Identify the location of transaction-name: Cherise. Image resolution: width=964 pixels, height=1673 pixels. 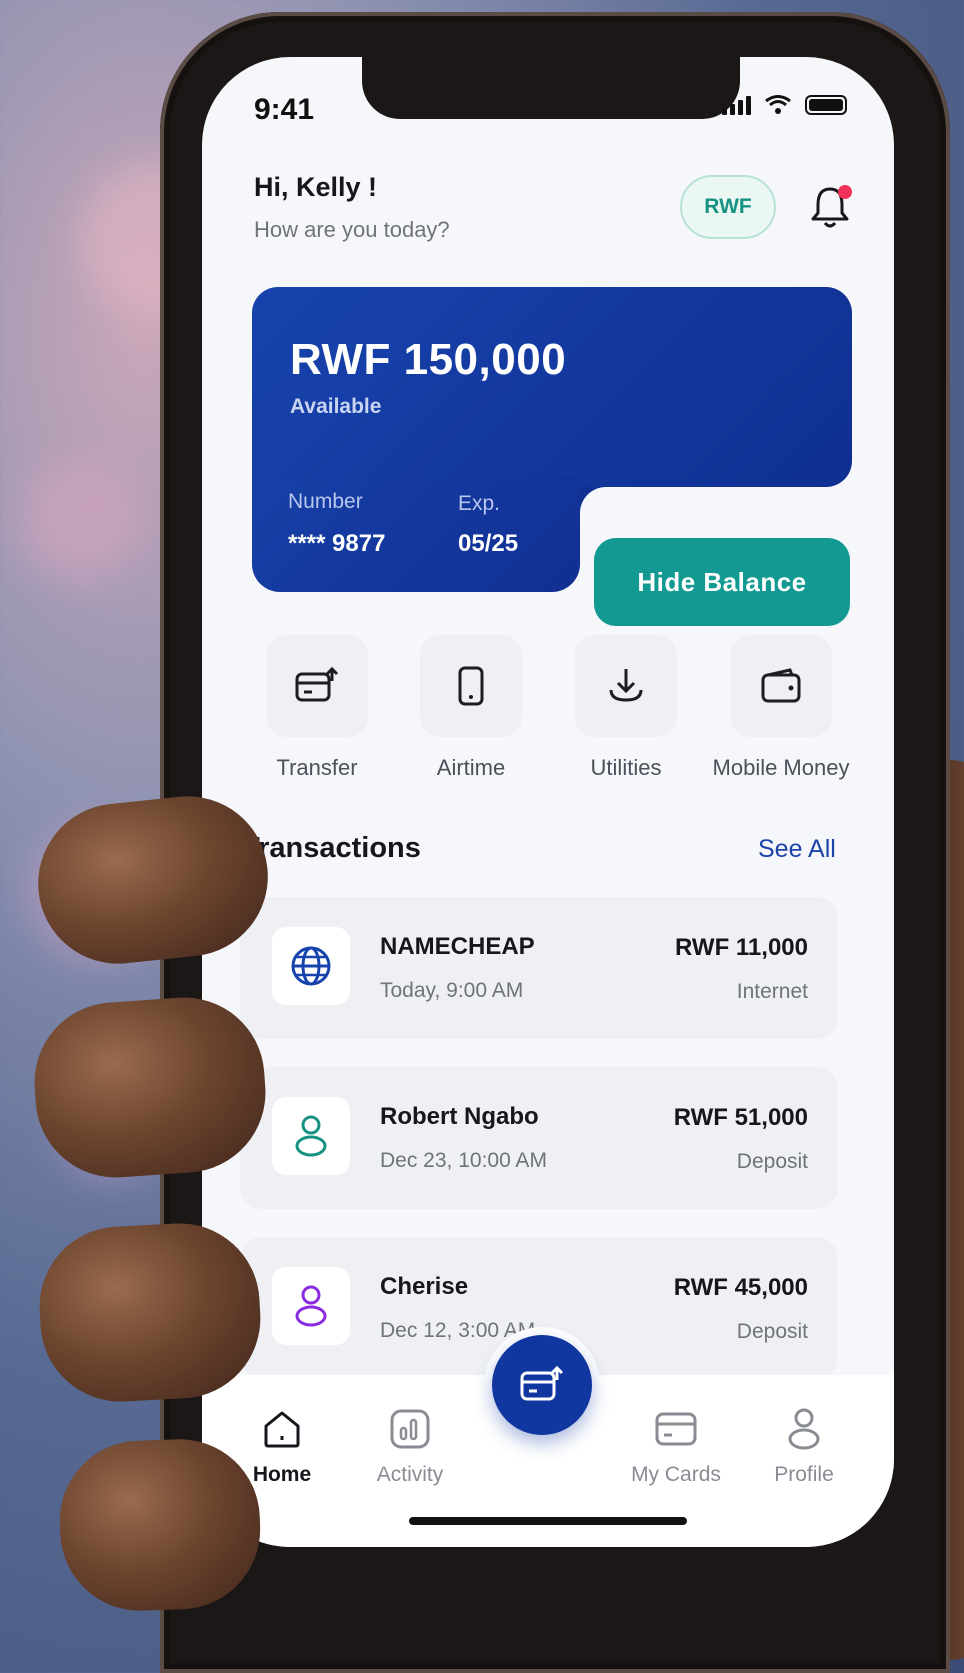
(424, 1286).